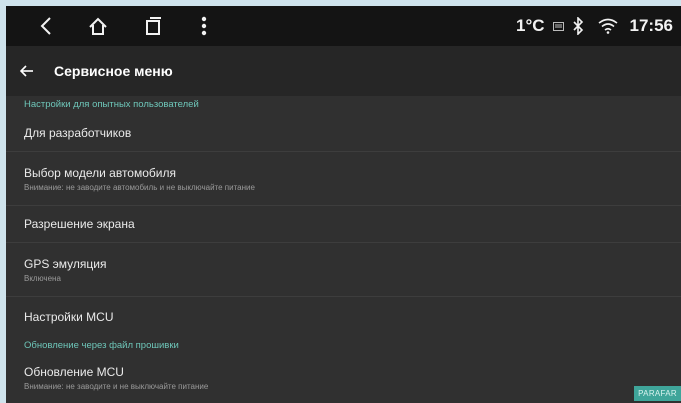 This screenshot has width=681, height=403. I want to click on list-item-title: Настройки MCU, so click(69, 317).